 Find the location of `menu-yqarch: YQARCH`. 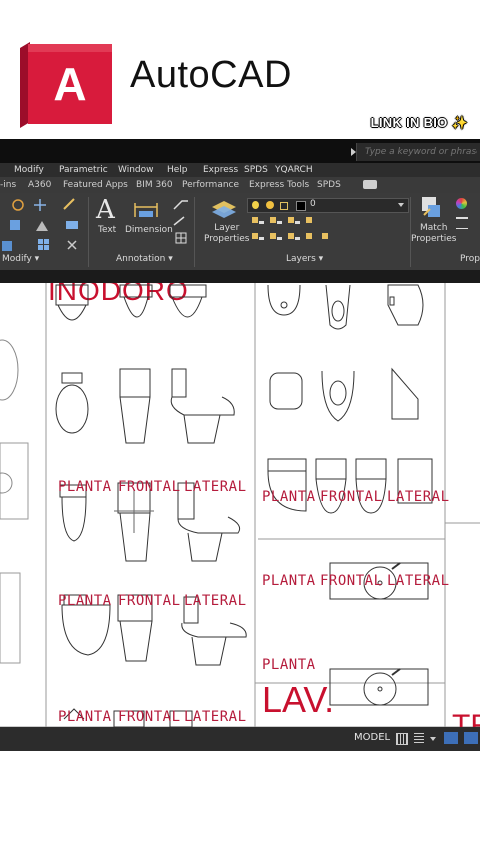

menu-yqarch: YQARCH is located at coordinates (294, 170).